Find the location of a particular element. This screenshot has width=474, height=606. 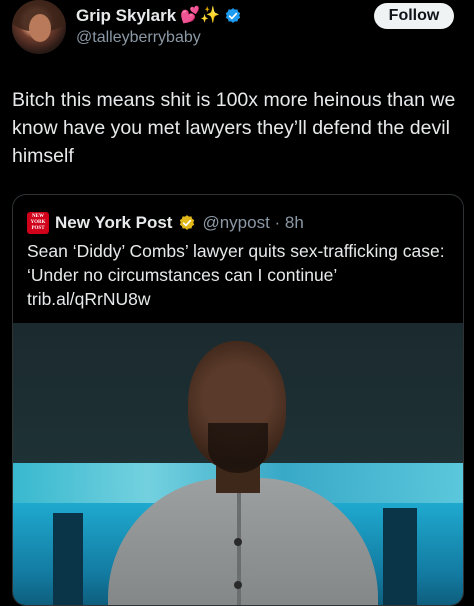

author-display-name: Grip Skylark is located at coordinates (126, 16).